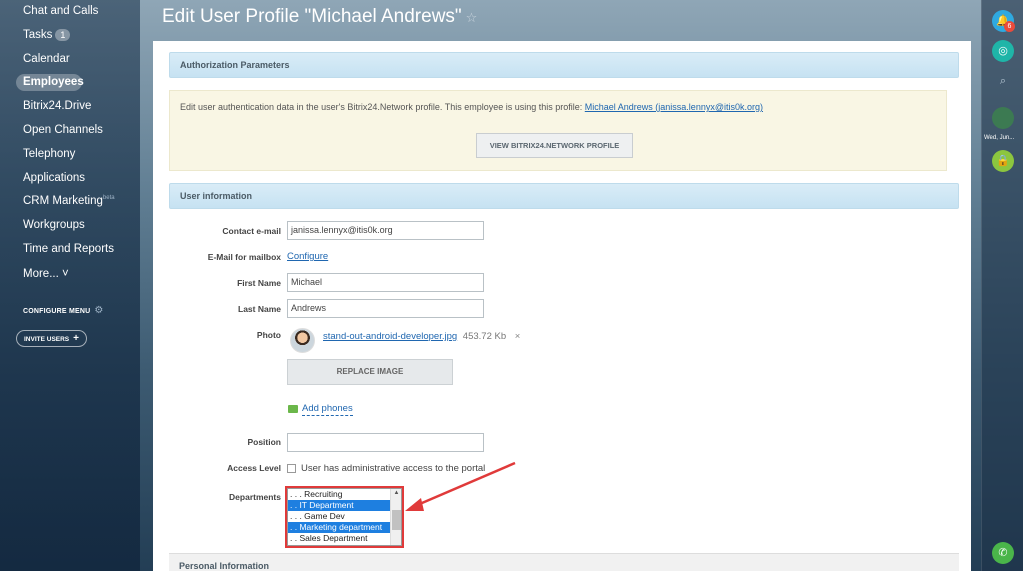 The height and width of the screenshot is (571, 1023). I want to click on tasks-count-badge: 1, so click(63, 35).